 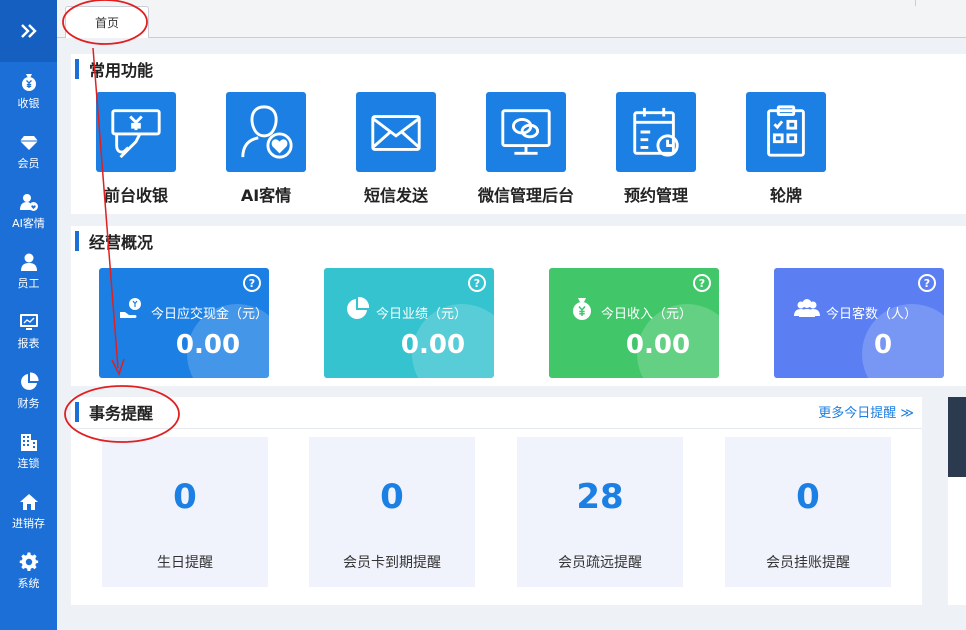 What do you see at coordinates (28, 262) in the screenshot?
I see `user-icon` at bounding box center [28, 262].